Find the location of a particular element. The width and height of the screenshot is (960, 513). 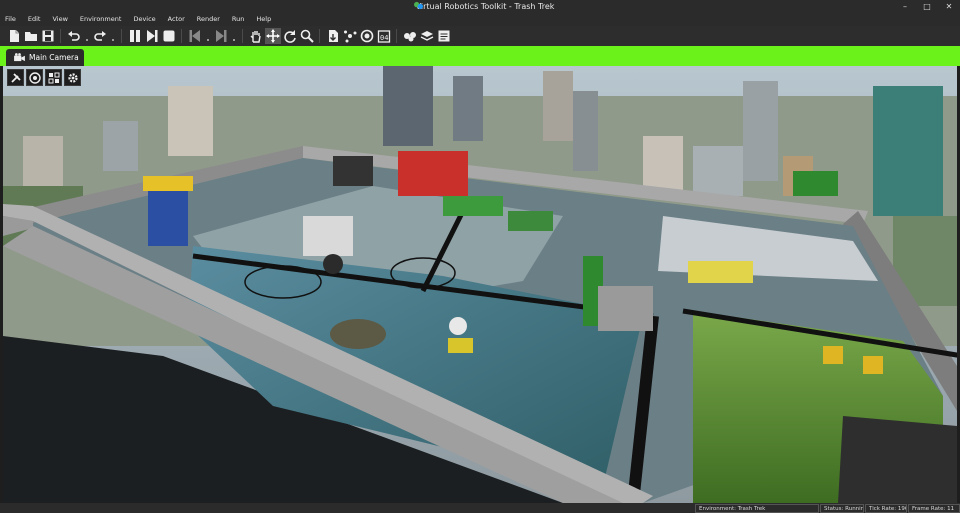

zoom-icon is located at coordinates (307, 36).